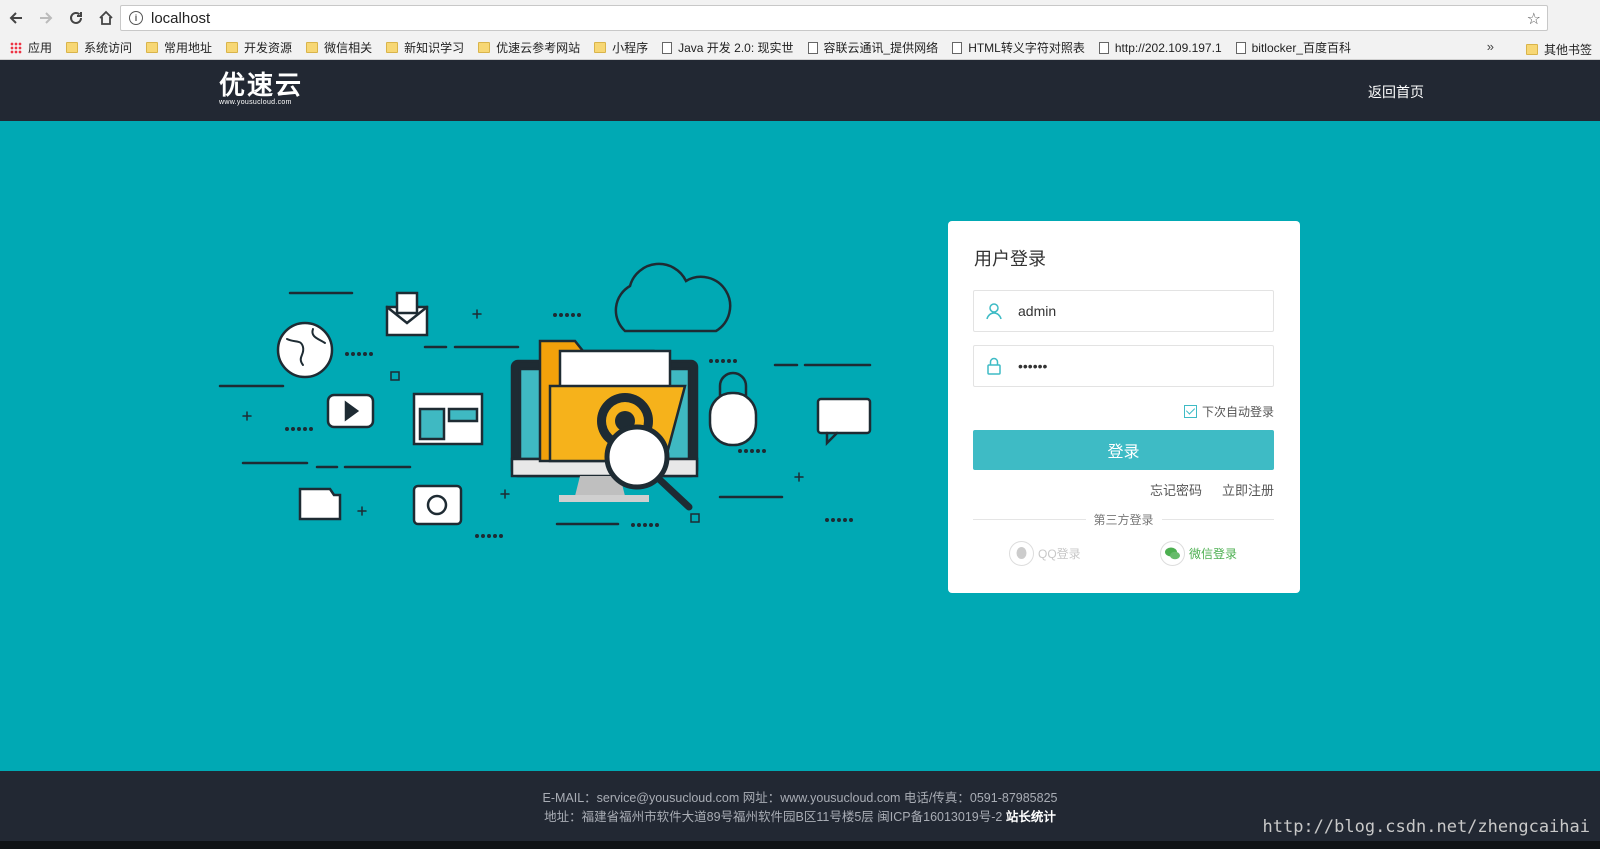 The height and width of the screenshot is (849, 1600). What do you see at coordinates (1212, 489) in the screenshot?
I see `account-links: 忘记密码 立即注册` at bounding box center [1212, 489].